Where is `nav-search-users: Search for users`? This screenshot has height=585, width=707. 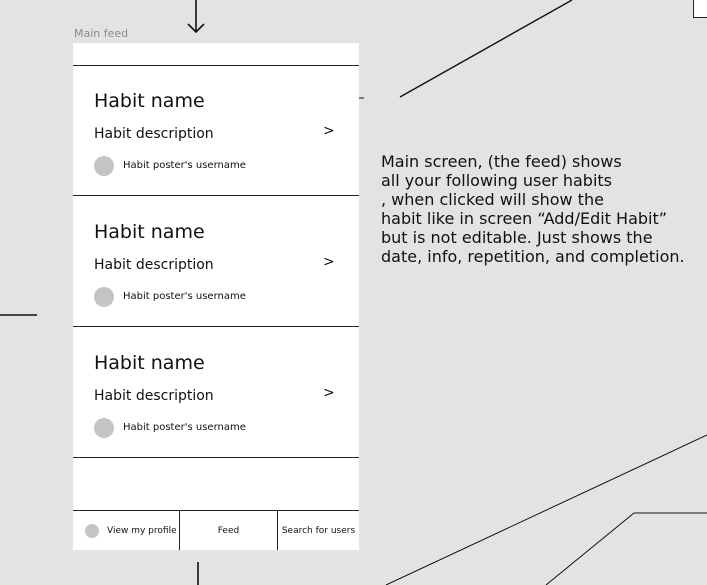 nav-search-users: Search for users is located at coordinates (318, 530).